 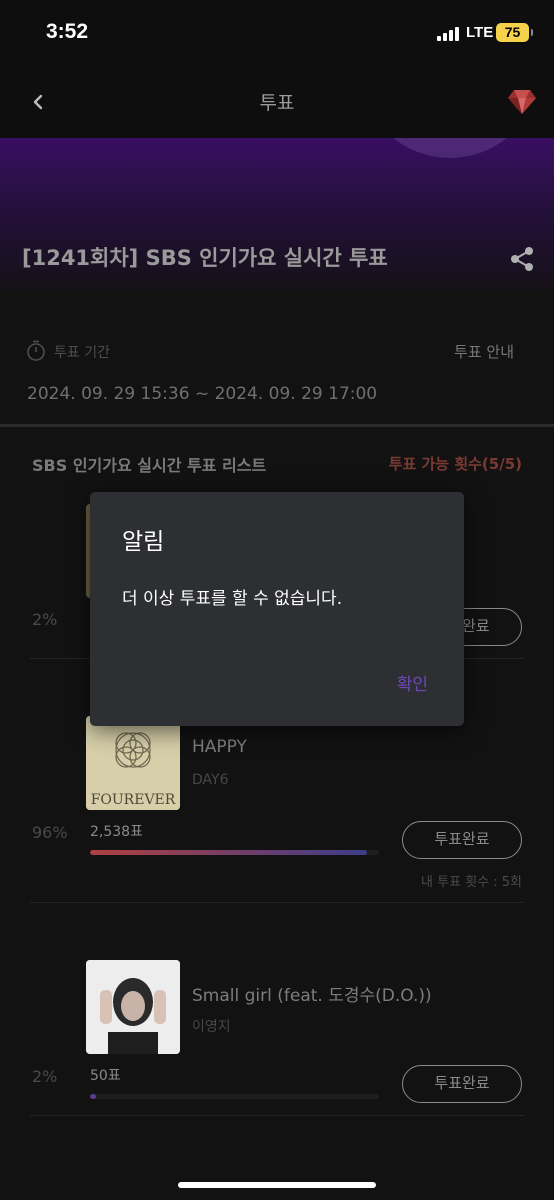 What do you see at coordinates (455, 464) in the screenshot?
I see `vote-remaining-count: 투표 가능 횟수(5/5)` at bounding box center [455, 464].